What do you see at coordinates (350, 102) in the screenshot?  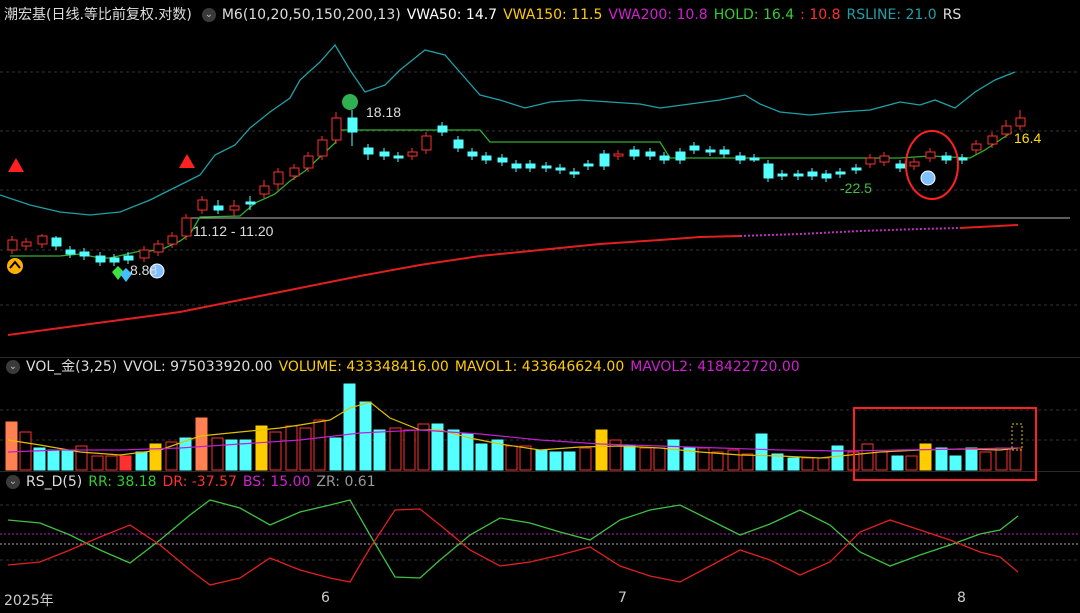 I see `top-marker-icon` at bounding box center [350, 102].